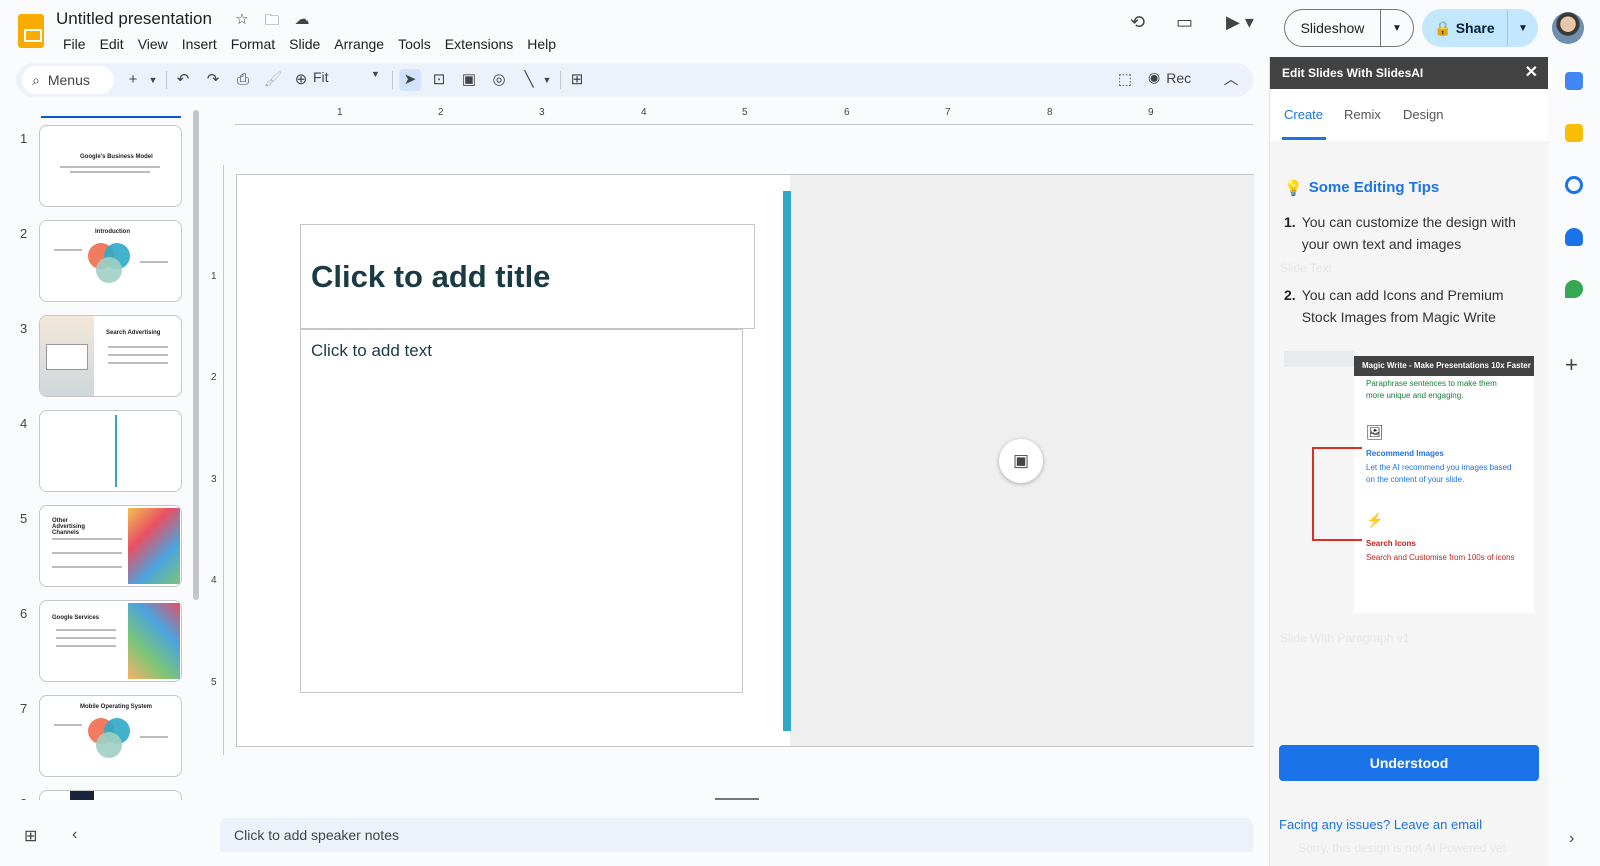  What do you see at coordinates (1021, 461) in the screenshot?
I see `insert-image-button: ▣` at bounding box center [1021, 461].